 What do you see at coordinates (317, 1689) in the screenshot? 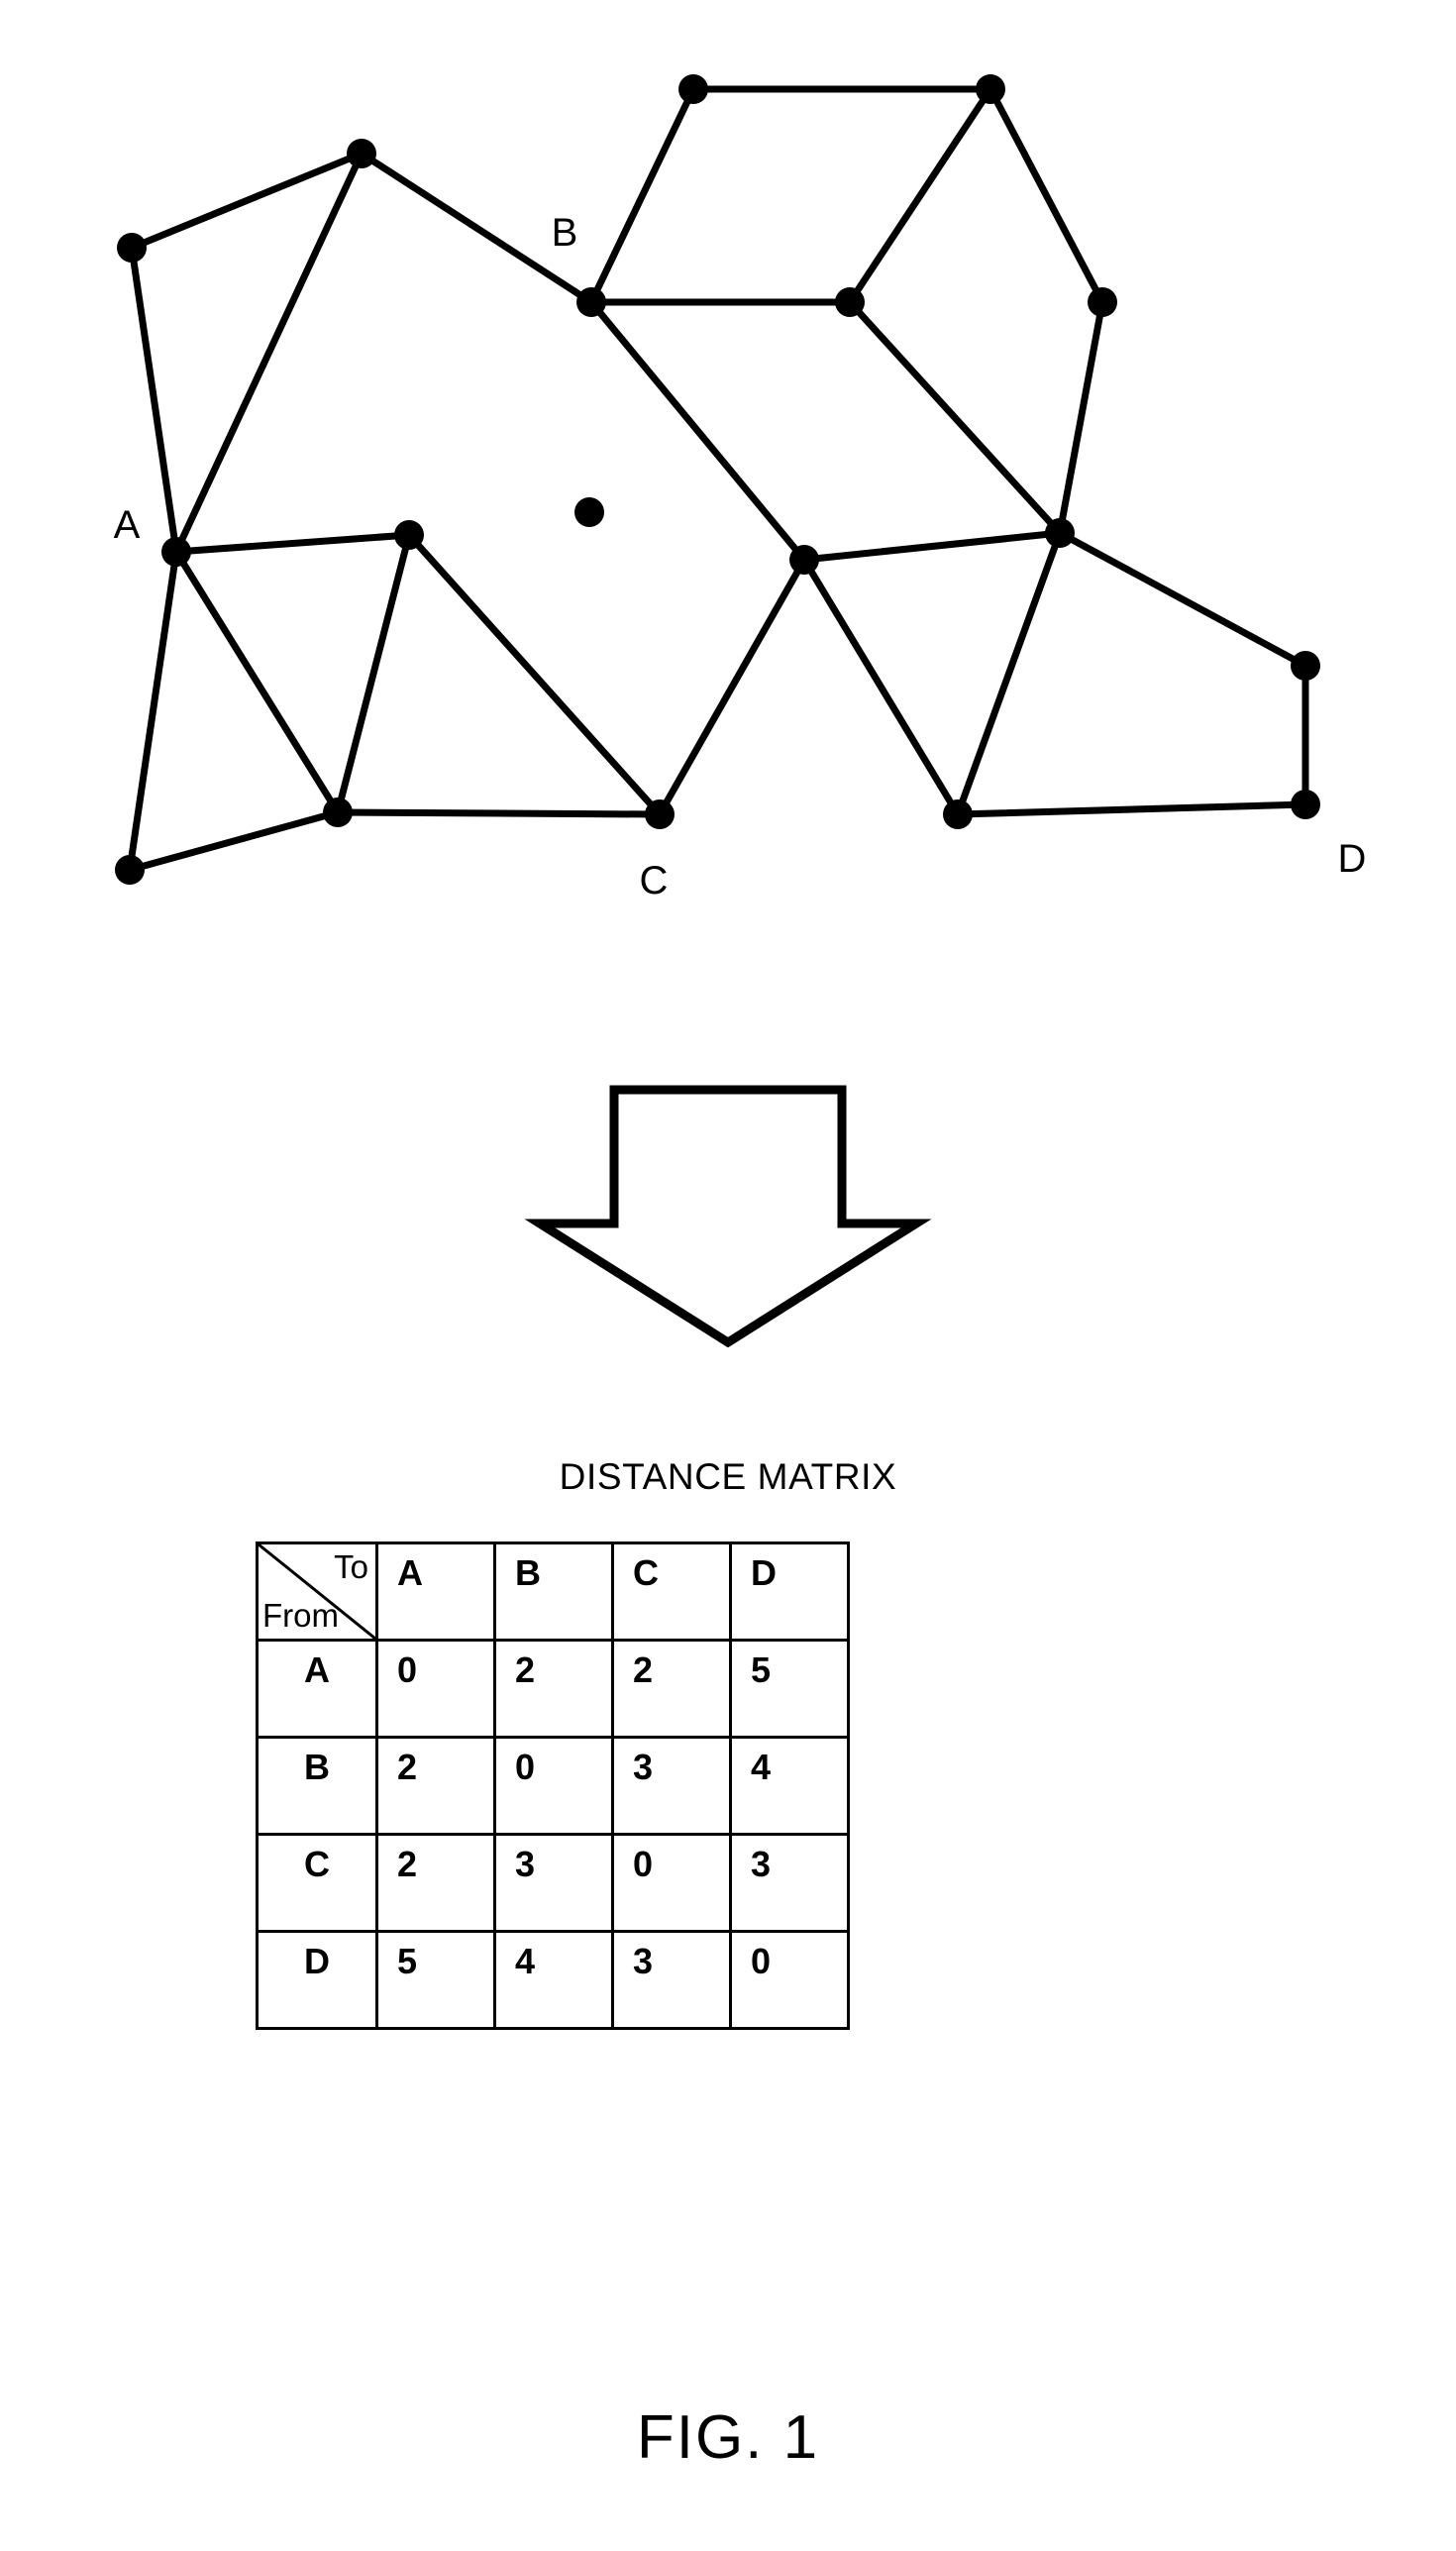
I see `row-header-a: A` at bounding box center [317, 1689].